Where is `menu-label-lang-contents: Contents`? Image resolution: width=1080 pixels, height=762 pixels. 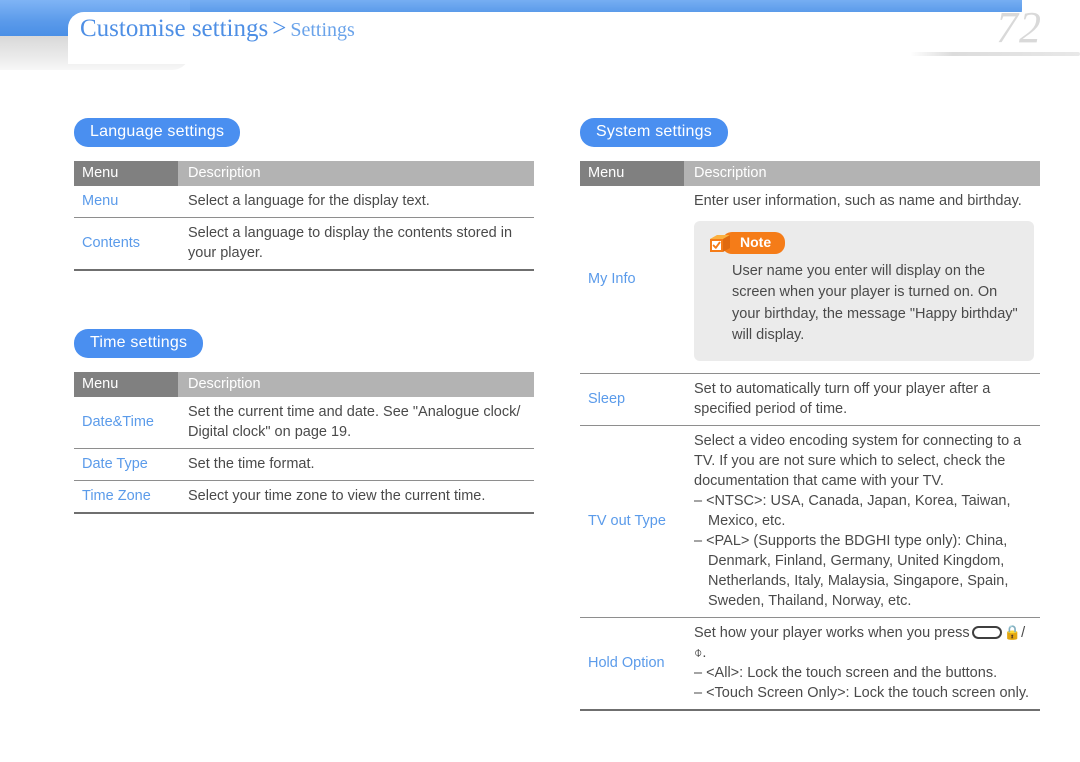
menu-label-lang-contents: Contents is located at coordinates (126, 244).